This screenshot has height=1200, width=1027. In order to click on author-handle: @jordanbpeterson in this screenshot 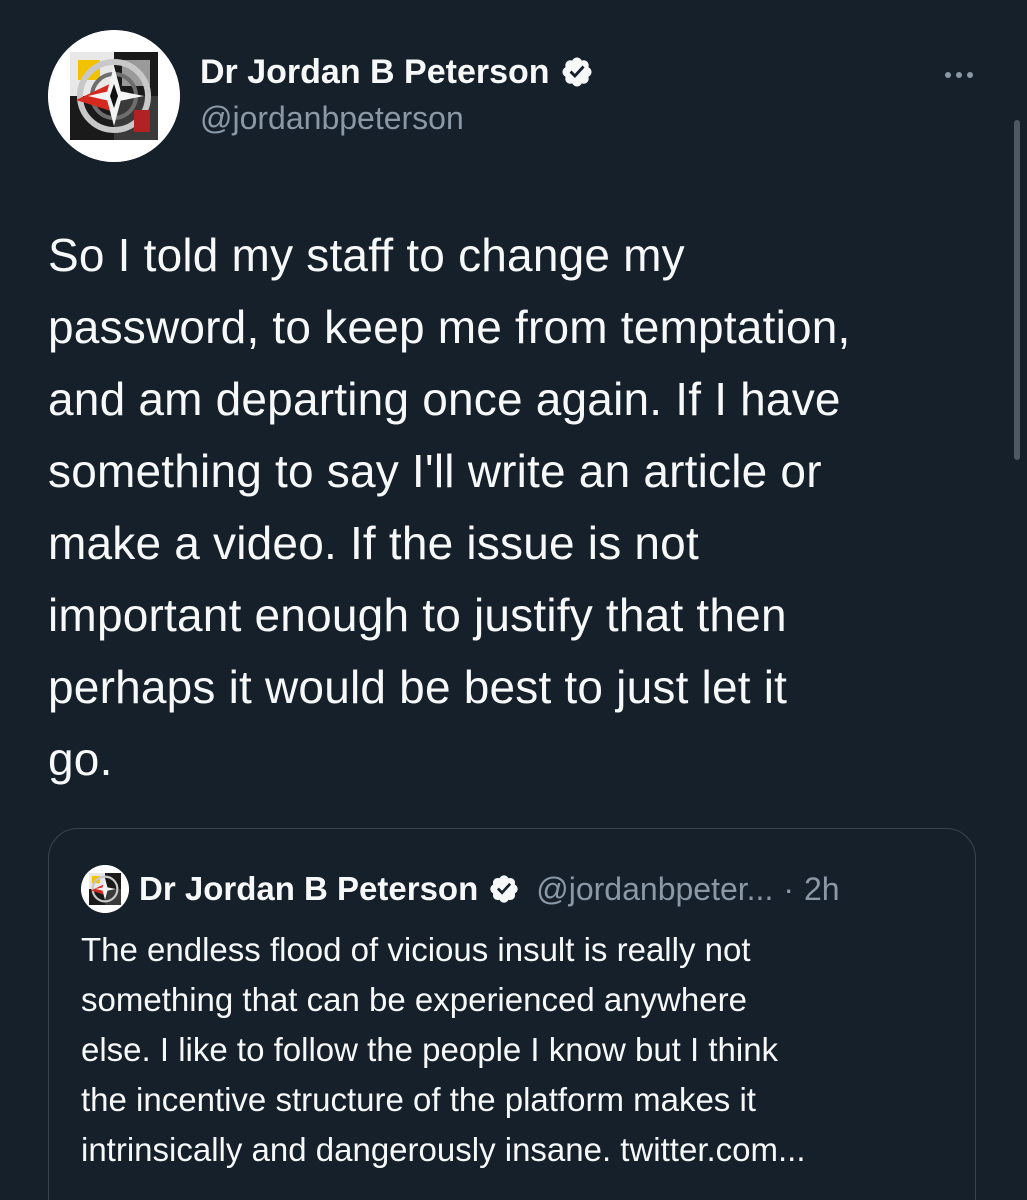, I will do `click(397, 118)`.